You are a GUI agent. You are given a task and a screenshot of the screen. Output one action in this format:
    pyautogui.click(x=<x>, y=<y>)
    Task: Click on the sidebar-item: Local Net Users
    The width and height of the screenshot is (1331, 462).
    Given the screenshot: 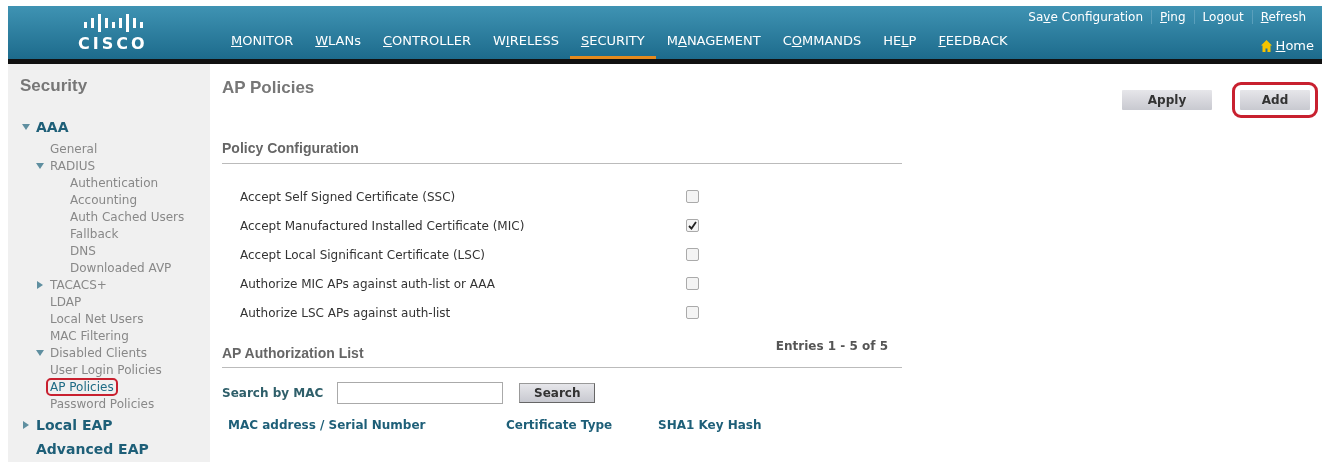 What is the action you would take?
    pyautogui.click(x=97, y=318)
    